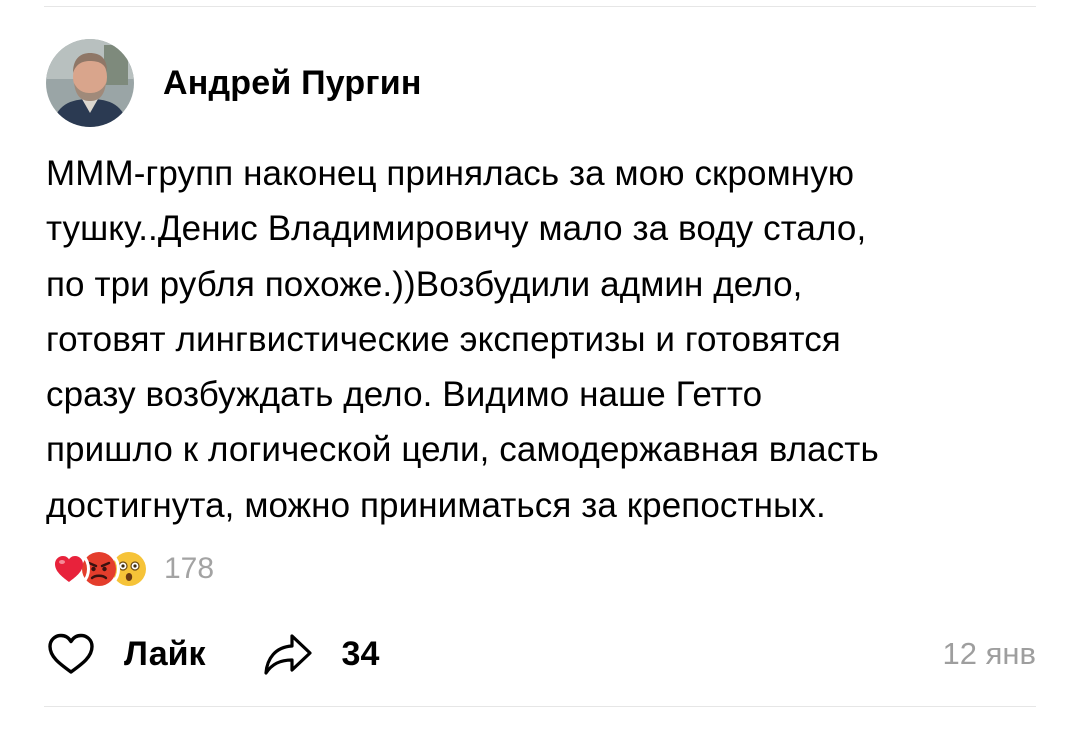 This screenshot has height=731, width=1080. I want to click on top-divider, so click(540, 6).